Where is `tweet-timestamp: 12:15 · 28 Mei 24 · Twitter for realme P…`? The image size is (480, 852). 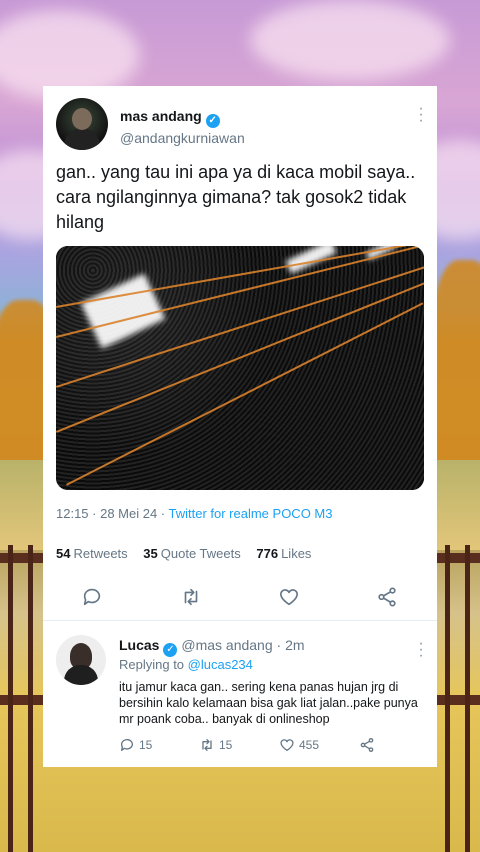
tweet-timestamp: 12:15 · 28 Mei 24 · Twitter for realme P… is located at coordinates (194, 513).